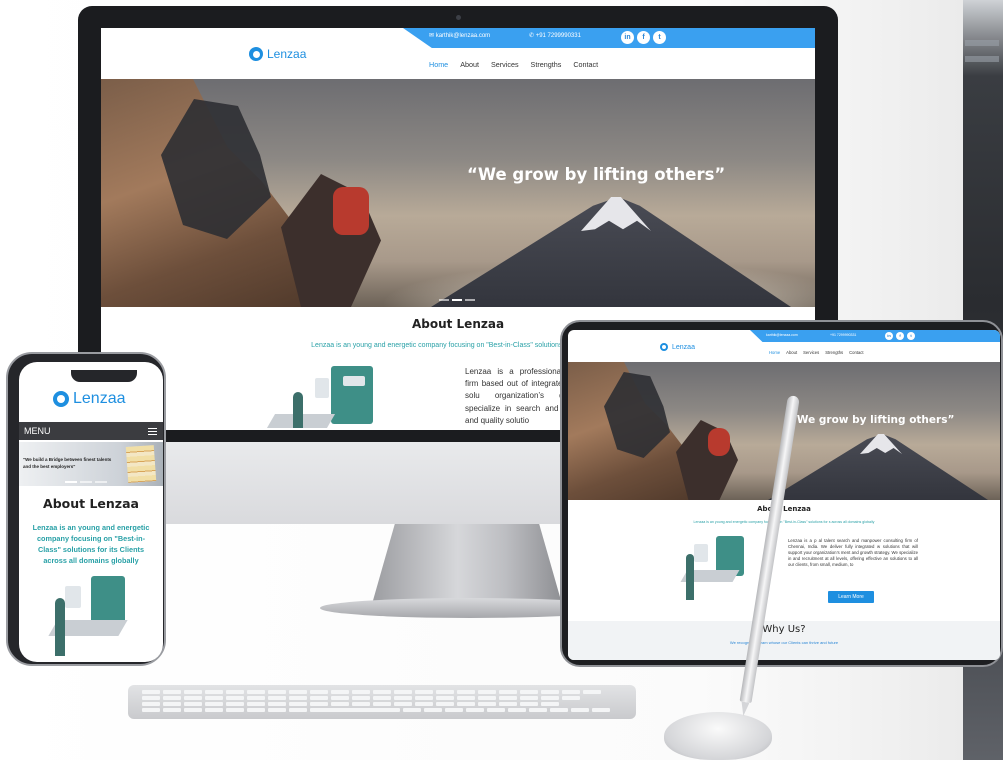 The height and width of the screenshot is (760, 1003). Describe the element at coordinates (784, 509) in the screenshot. I see `tablet-about-title: About Lenzaa` at that location.